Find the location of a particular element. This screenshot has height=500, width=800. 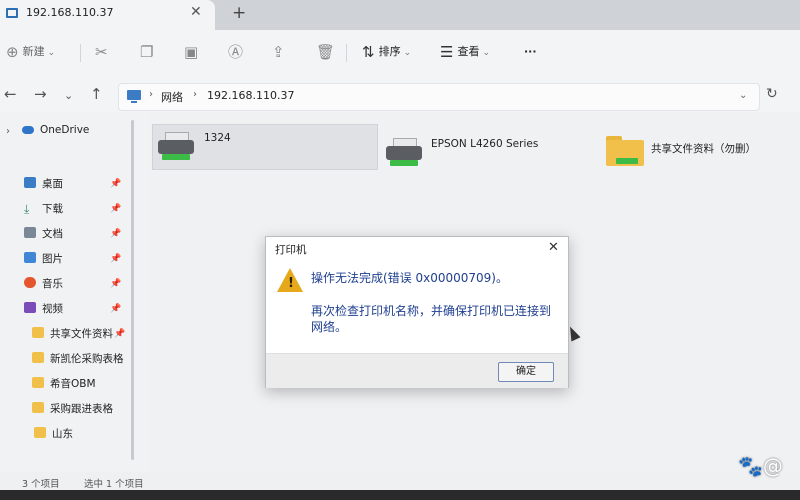

expand-chevron-icon: › is located at coordinates (8, 131).